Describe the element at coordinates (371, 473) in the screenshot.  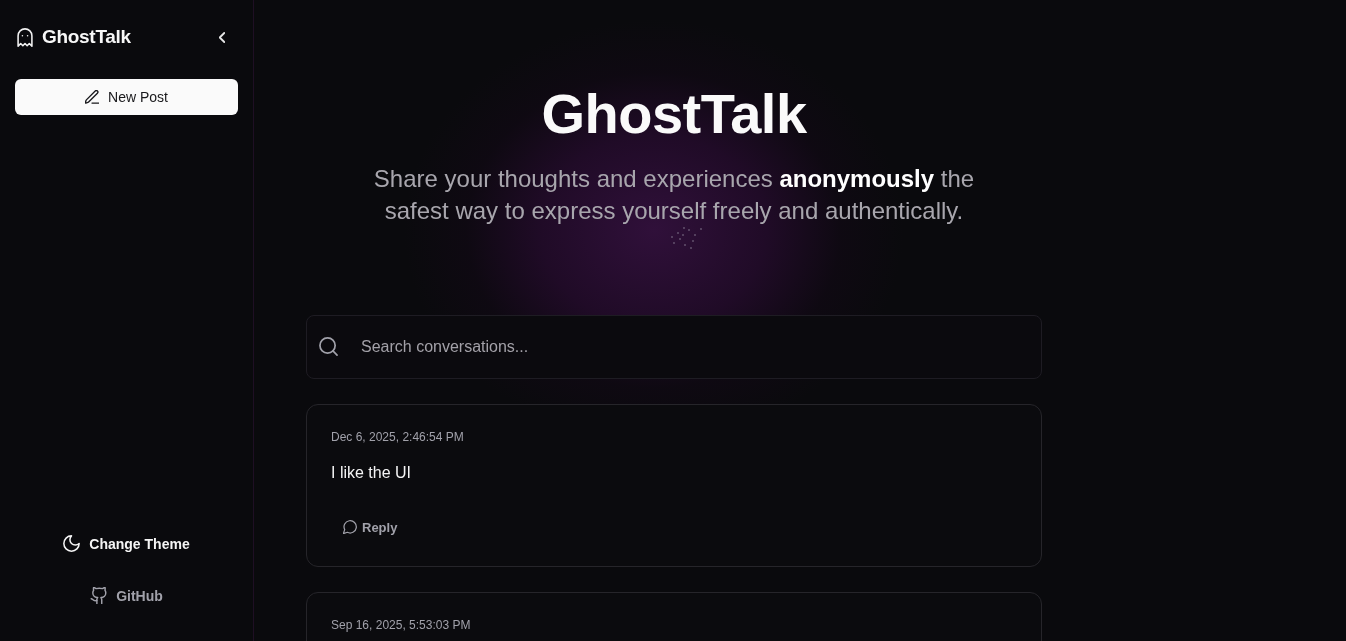
I see `post-text: I like the UI` at that location.